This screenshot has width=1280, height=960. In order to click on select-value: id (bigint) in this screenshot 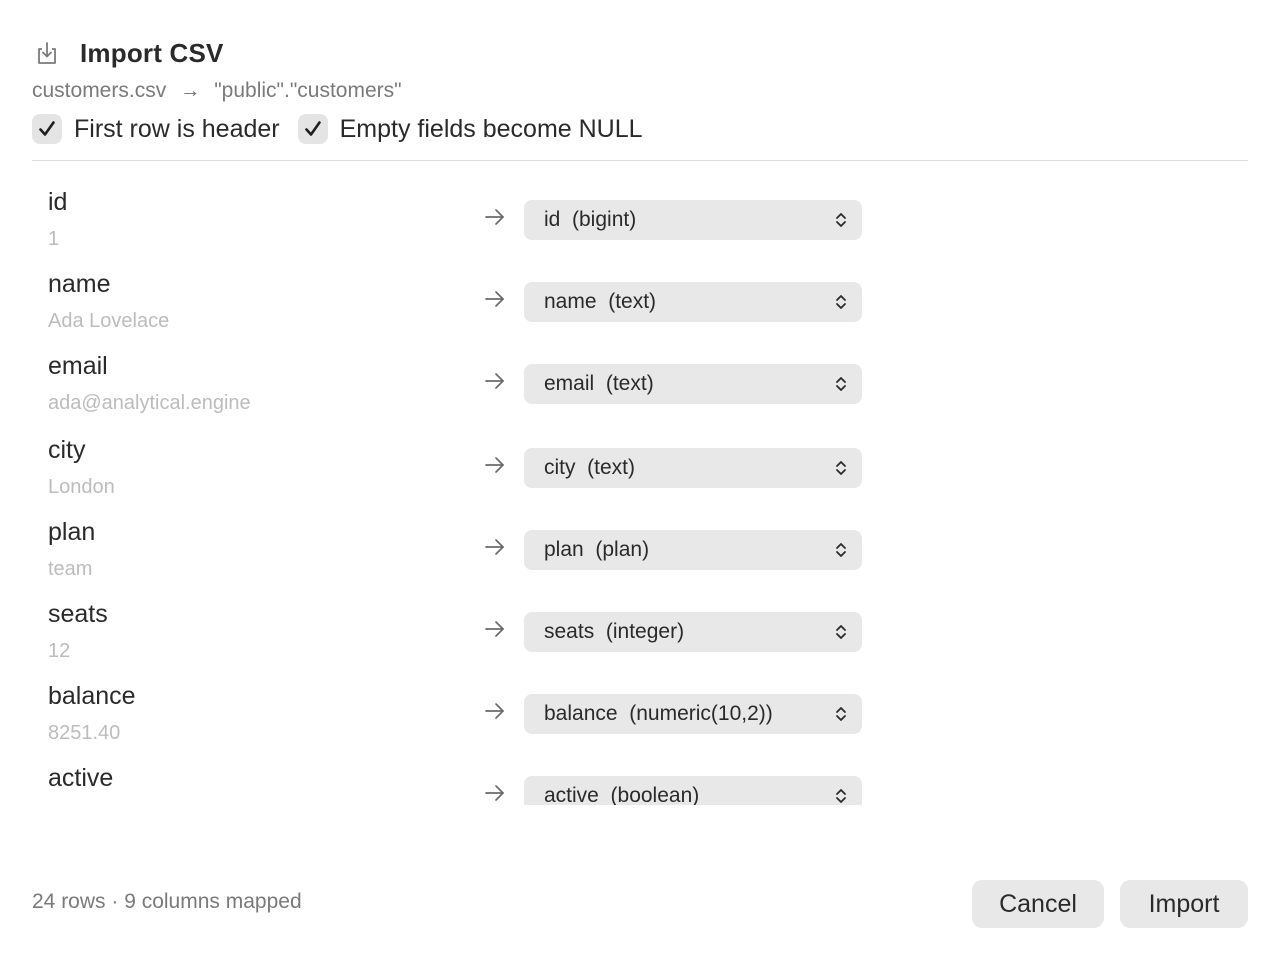, I will do `click(590, 219)`.